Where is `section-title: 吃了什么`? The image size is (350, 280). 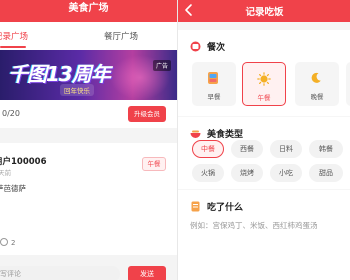
section-title: 吃了什么 is located at coordinates (225, 208).